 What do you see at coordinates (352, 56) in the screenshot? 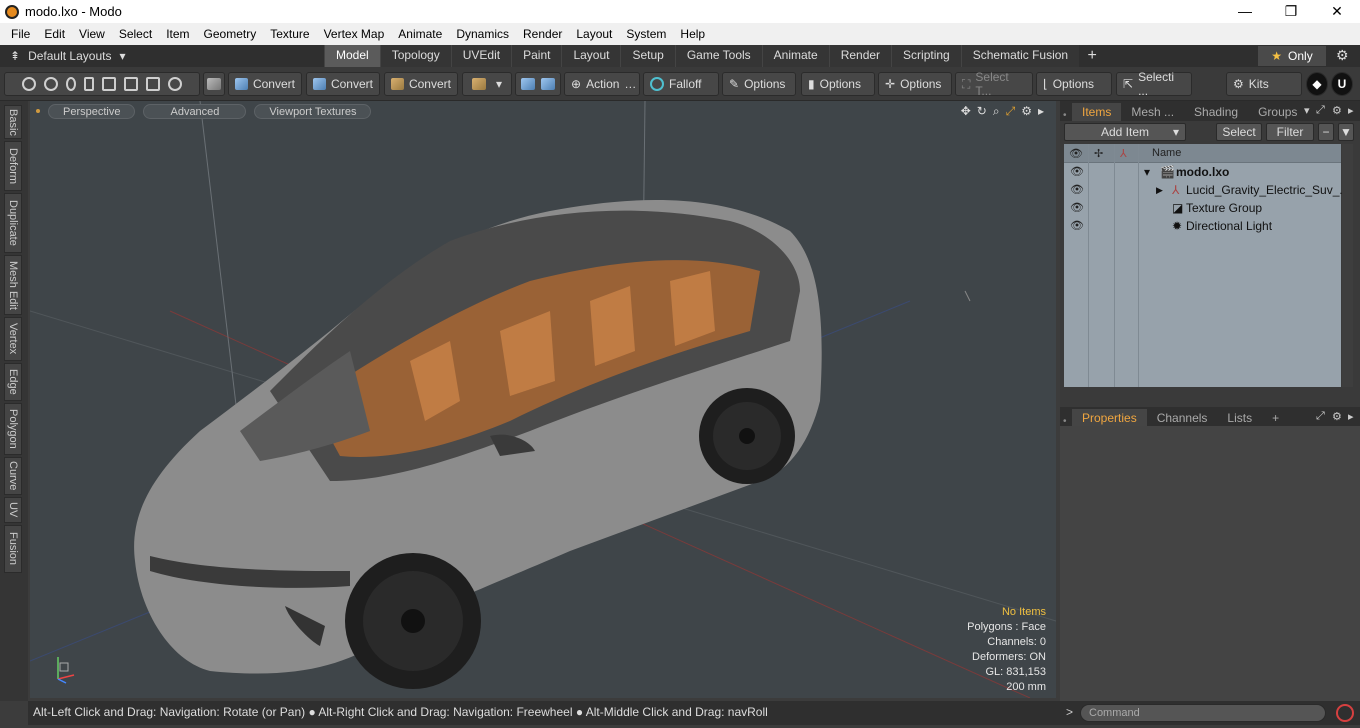
I see `tab-model: Model` at bounding box center [352, 56].